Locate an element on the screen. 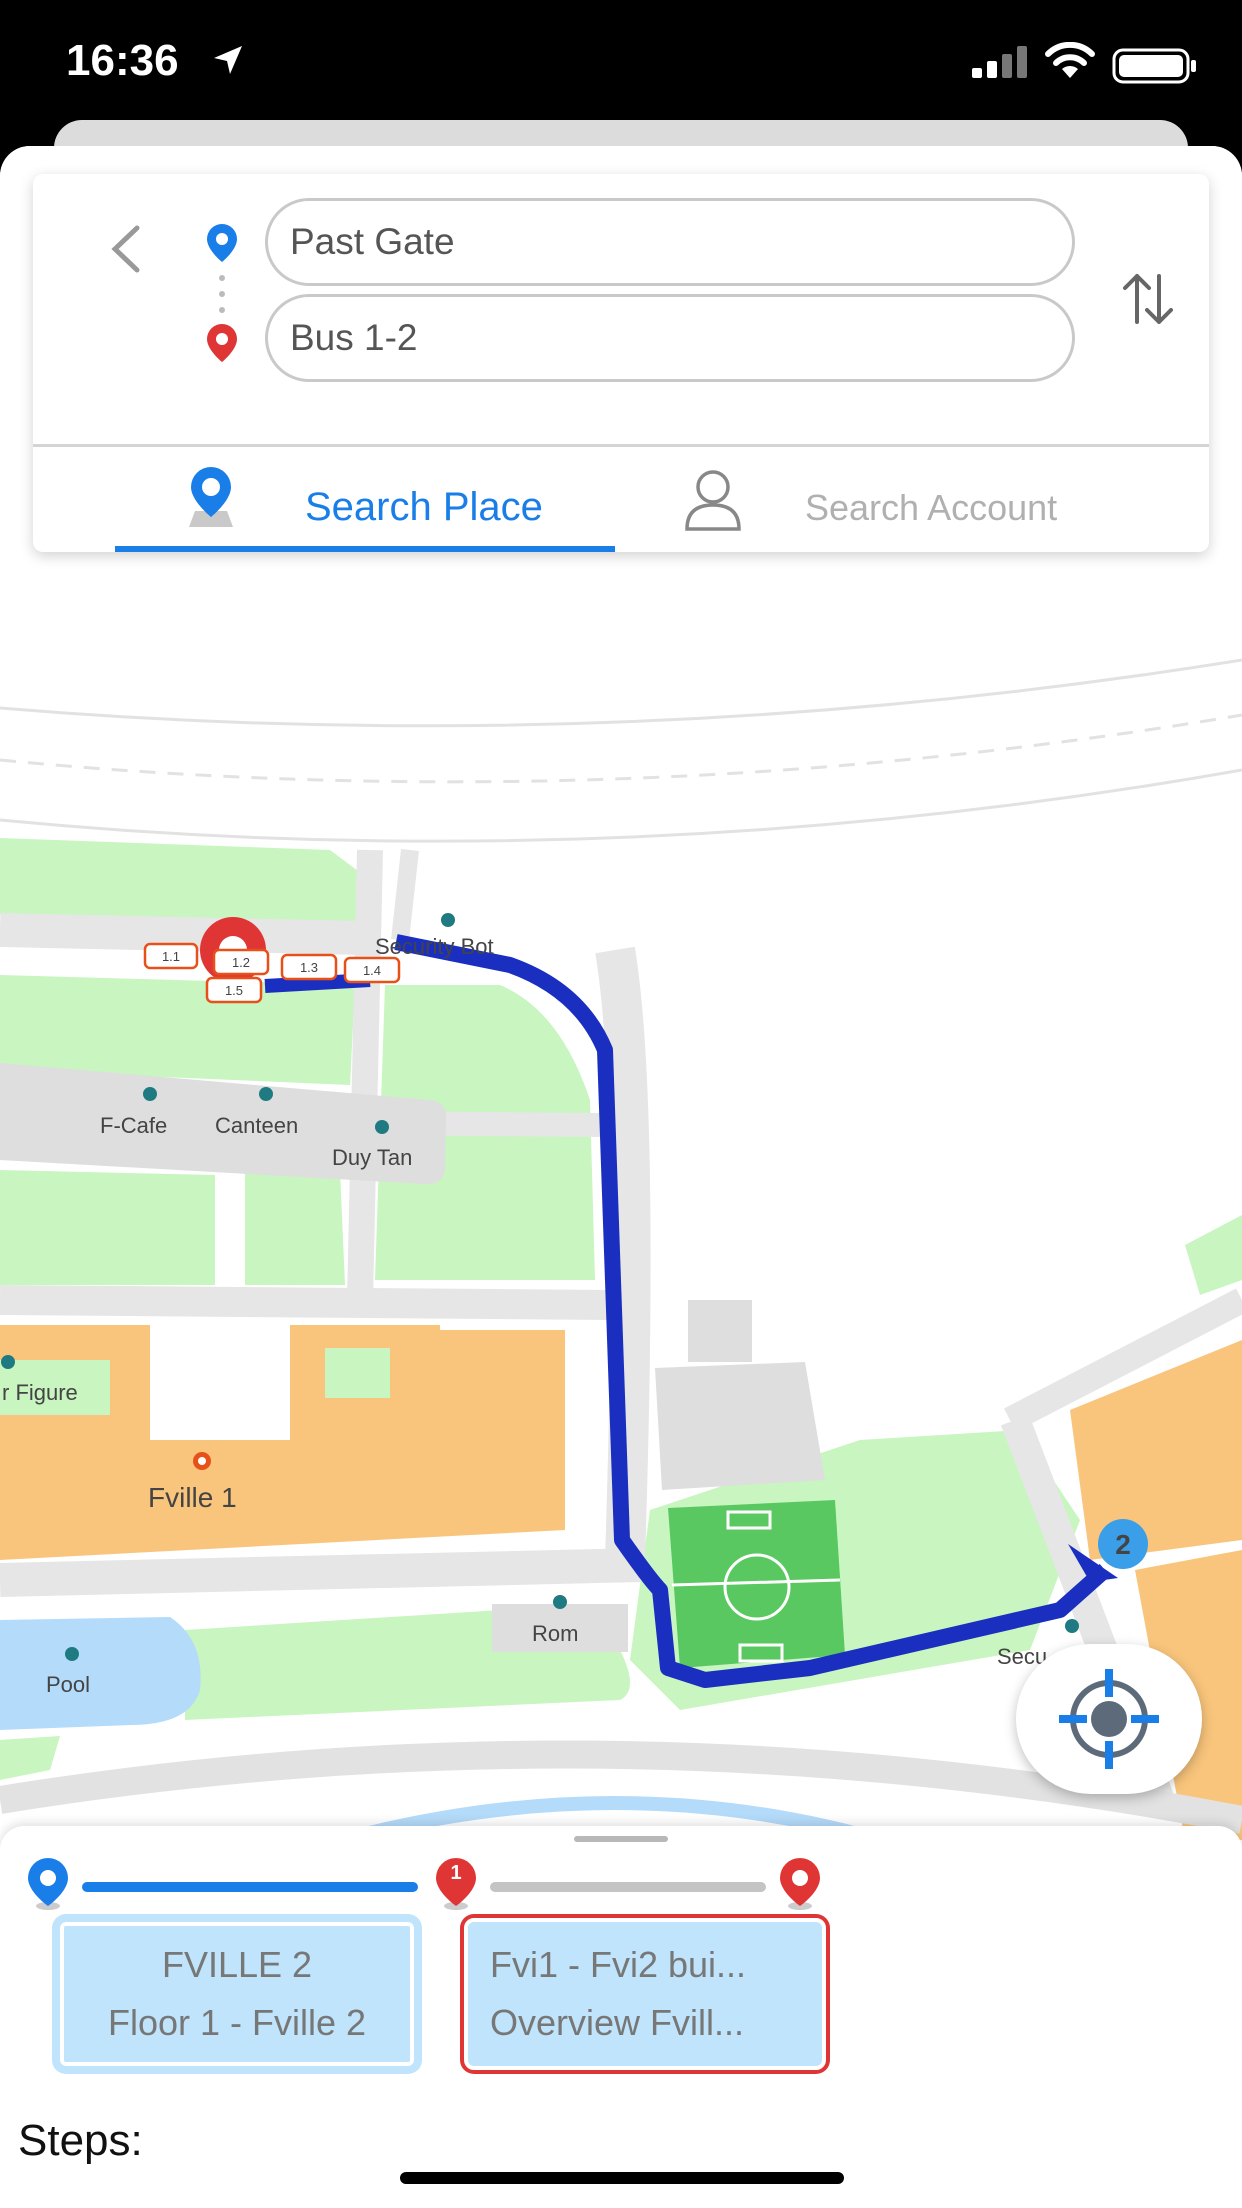  progress-segment-completed is located at coordinates (250, 1887).